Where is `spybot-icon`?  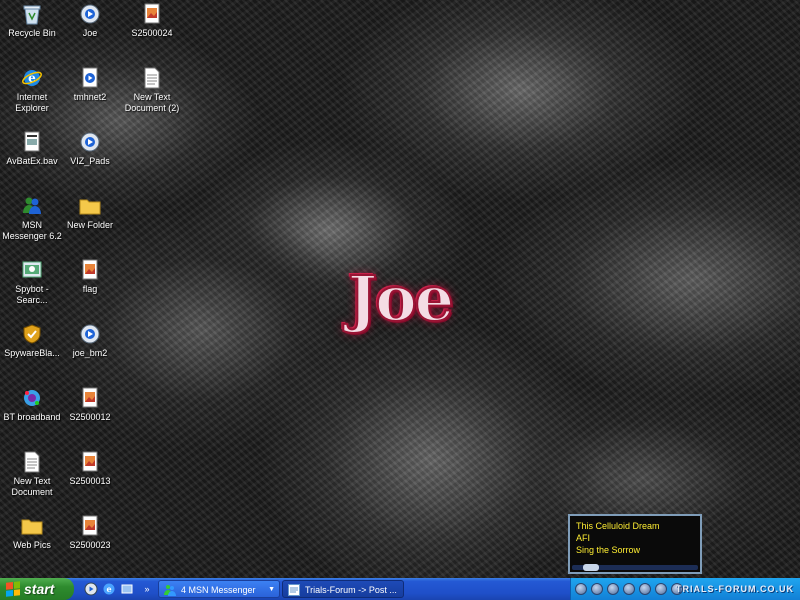 spybot-icon is located at coordinates (32, 270).